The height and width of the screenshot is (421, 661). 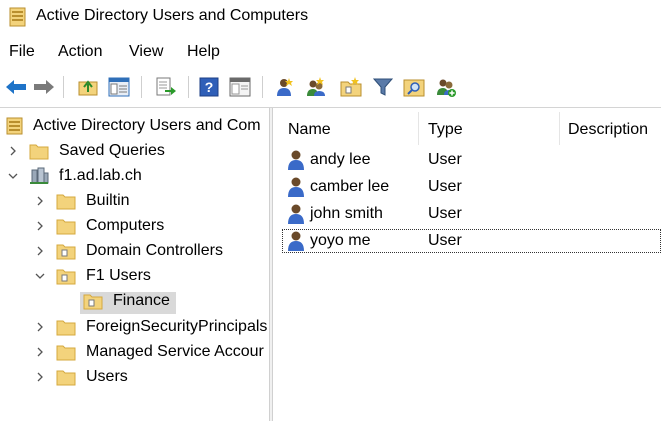 What do you see at coordinates (134, 276) in the screenshot?
I see `tree-item-f1-users: F1 Users` at bounding box center [134, 276].